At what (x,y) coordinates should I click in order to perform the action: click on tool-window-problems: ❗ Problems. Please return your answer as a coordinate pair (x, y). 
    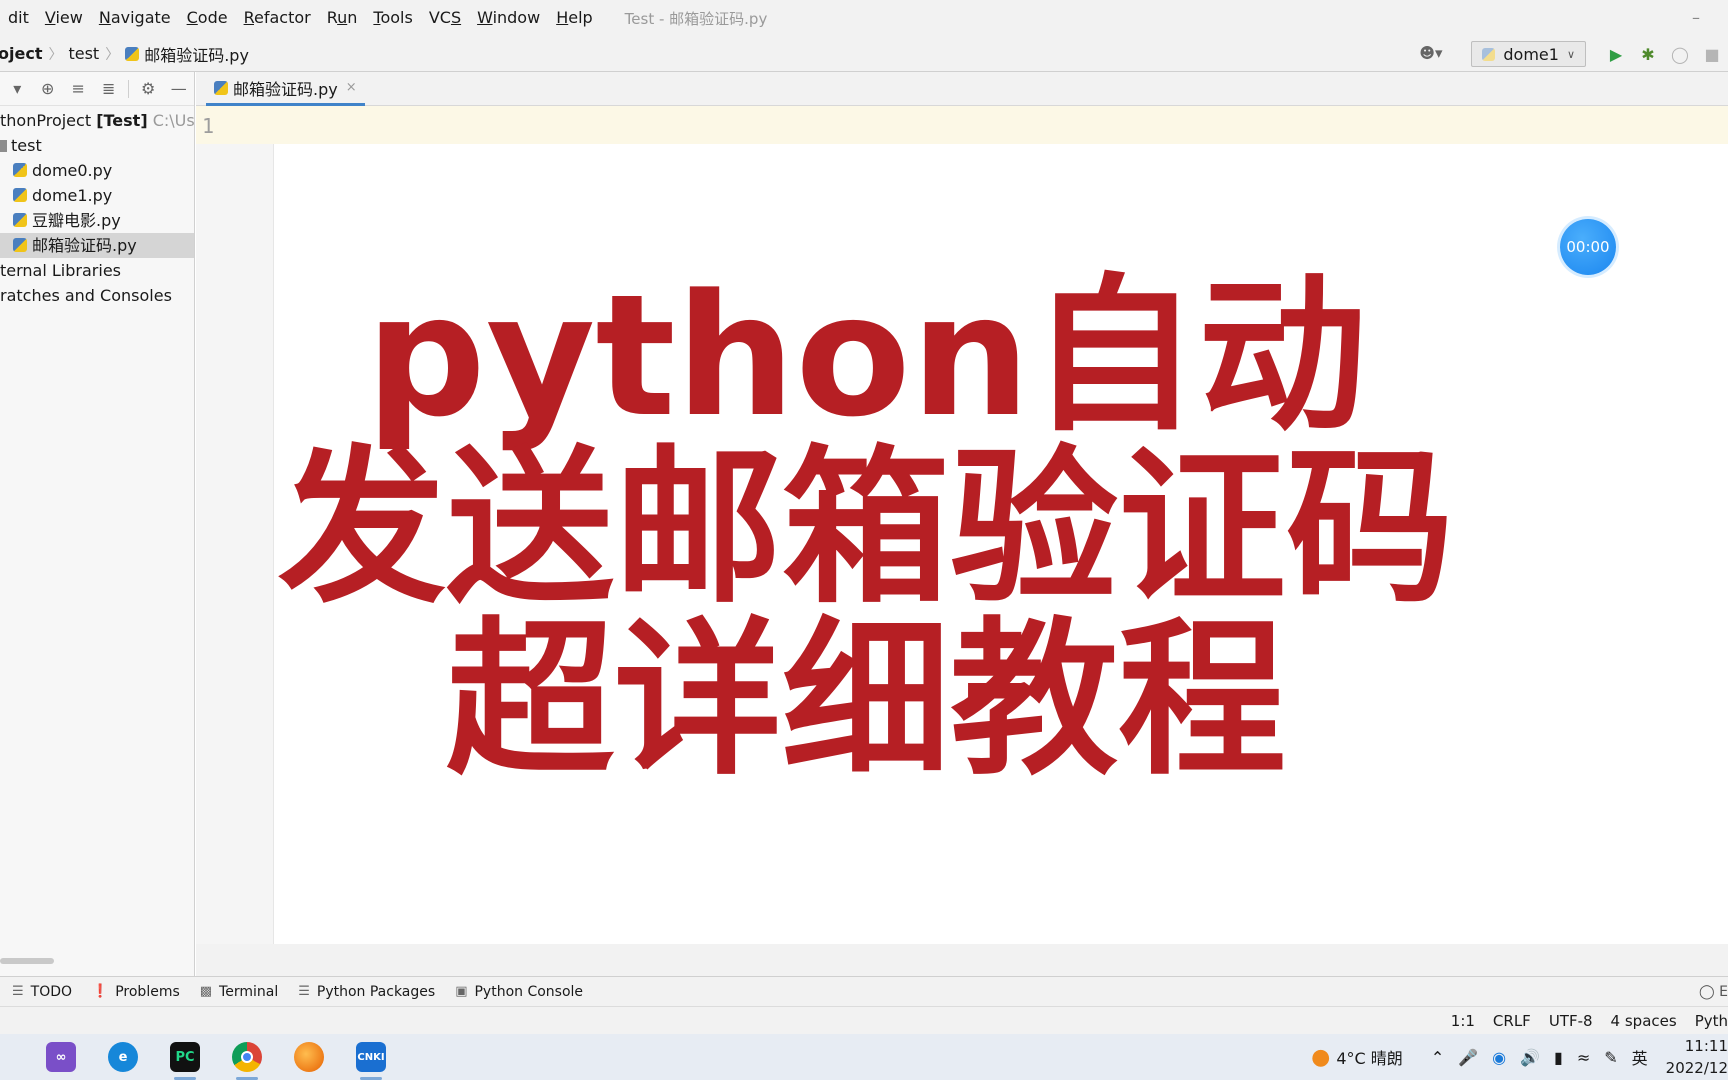
    Looking at the image, I should click on (136, 992).